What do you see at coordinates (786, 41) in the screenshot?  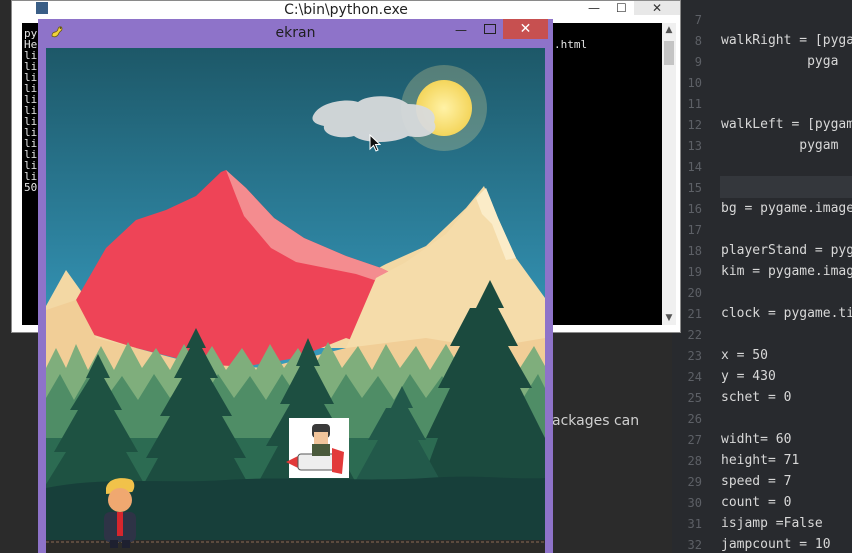 I see `code-line: walkRight = [pyga` at bounding box center [786, 41].